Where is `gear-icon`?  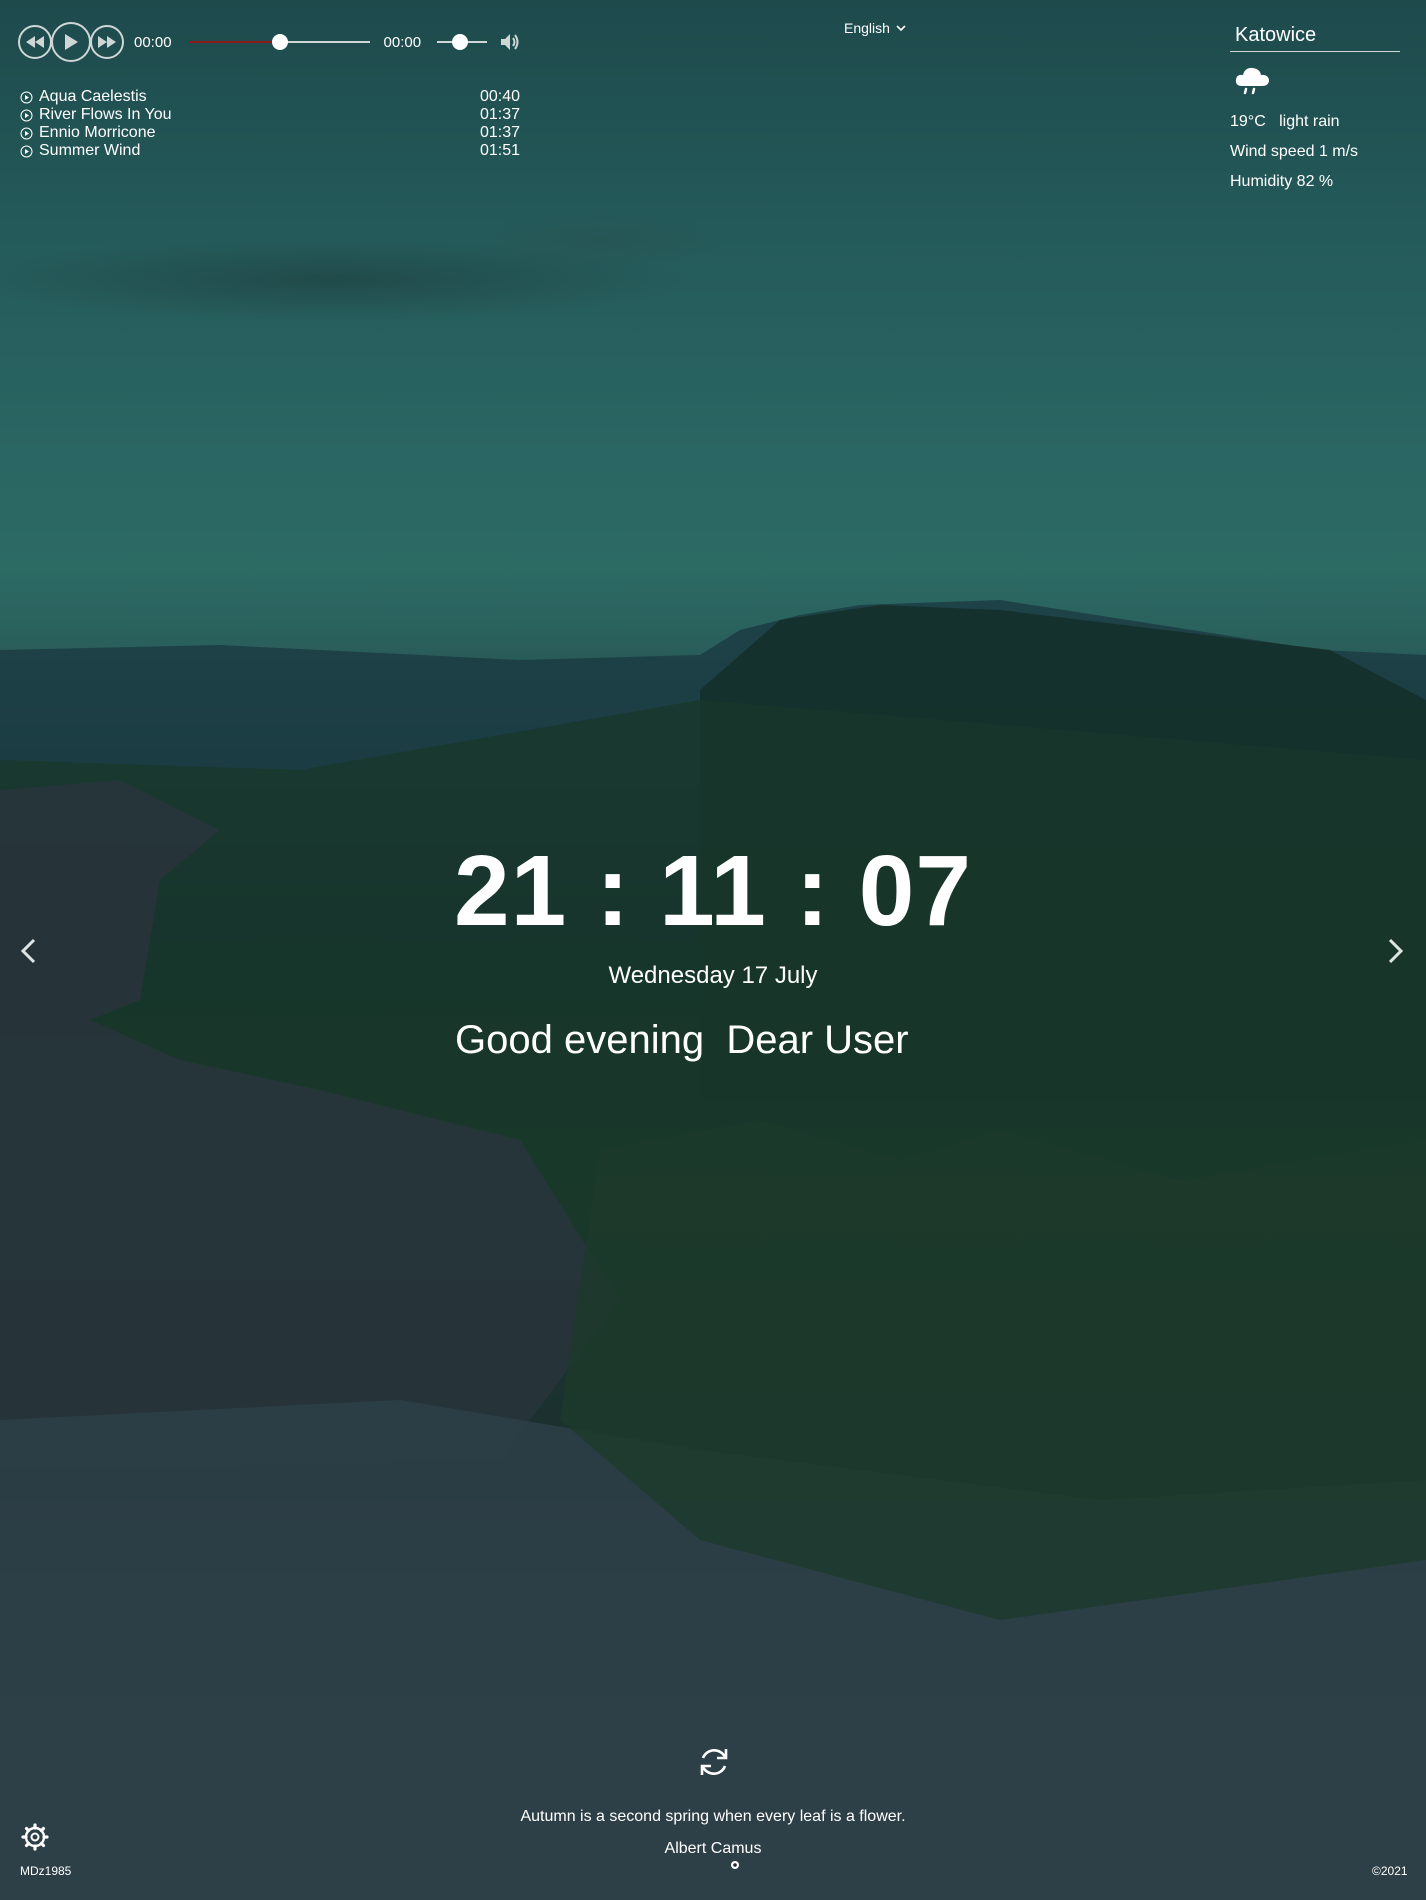
gear-icon is located at coordinates (35, 1837).